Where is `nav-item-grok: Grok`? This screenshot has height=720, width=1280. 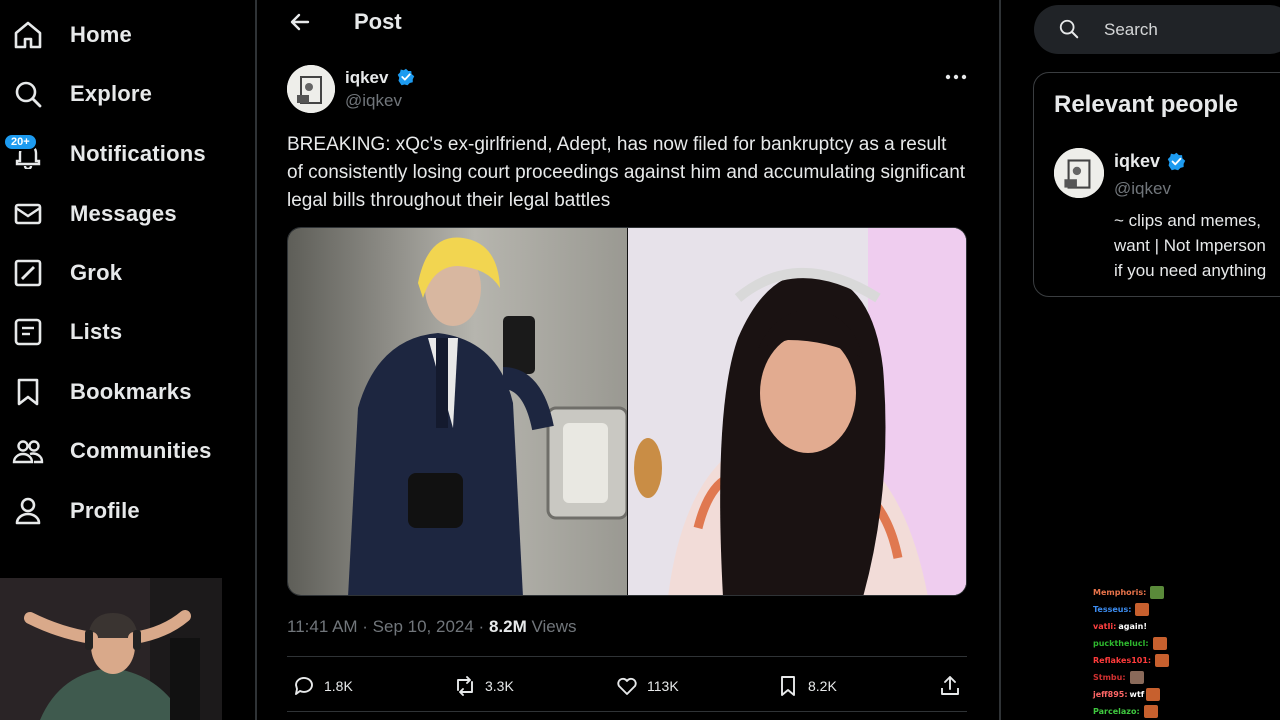 nav-item-grok: Grok is located at coordinates (125, 272).